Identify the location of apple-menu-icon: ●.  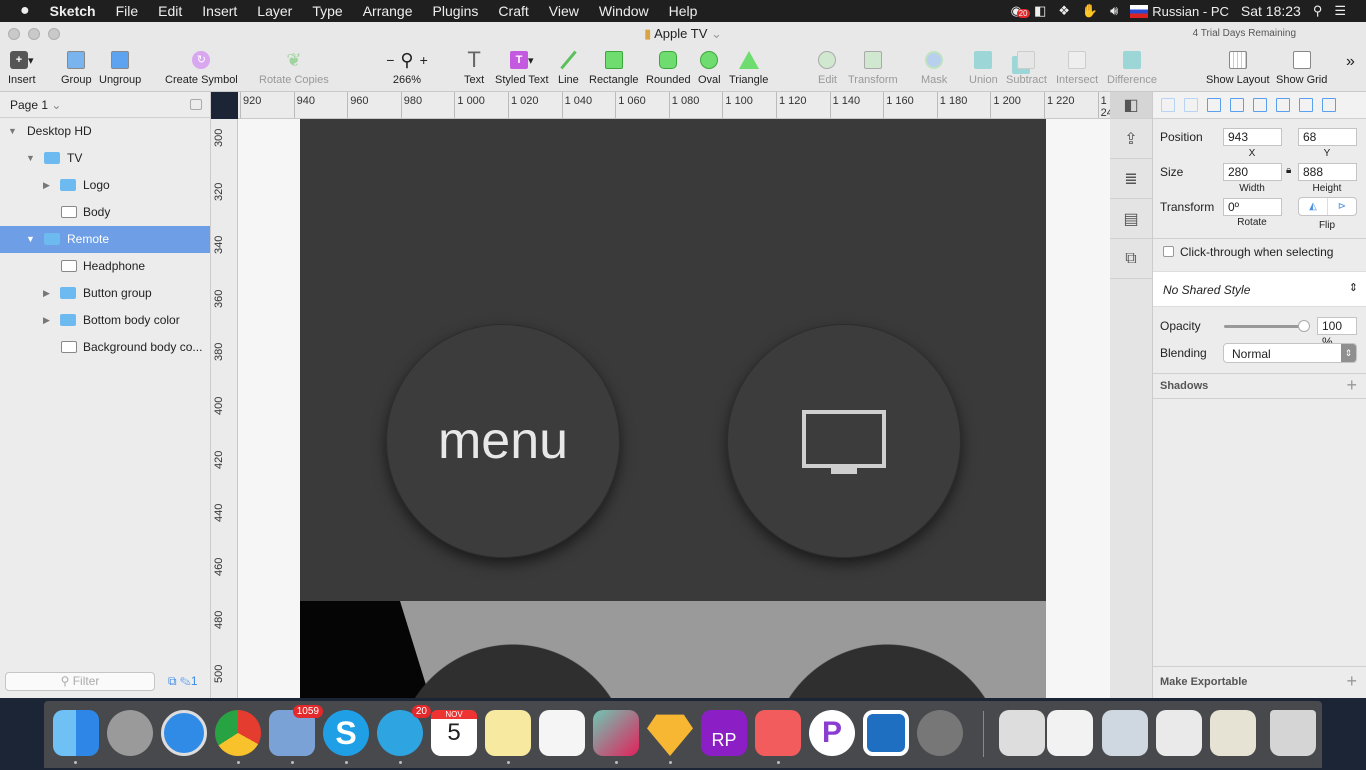
(20, 11).